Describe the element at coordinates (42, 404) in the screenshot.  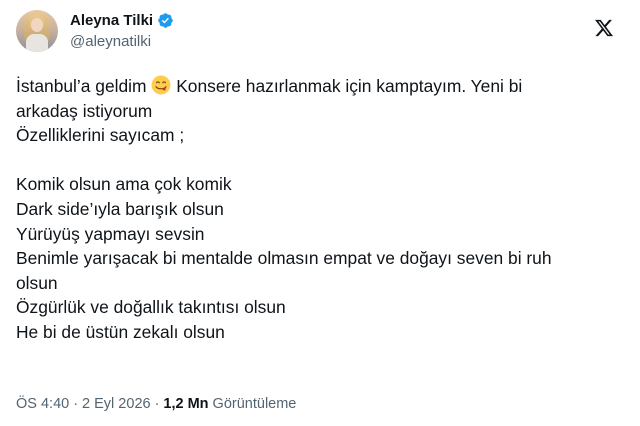
I see `tweet-time: ÖS 4:40` at that location.